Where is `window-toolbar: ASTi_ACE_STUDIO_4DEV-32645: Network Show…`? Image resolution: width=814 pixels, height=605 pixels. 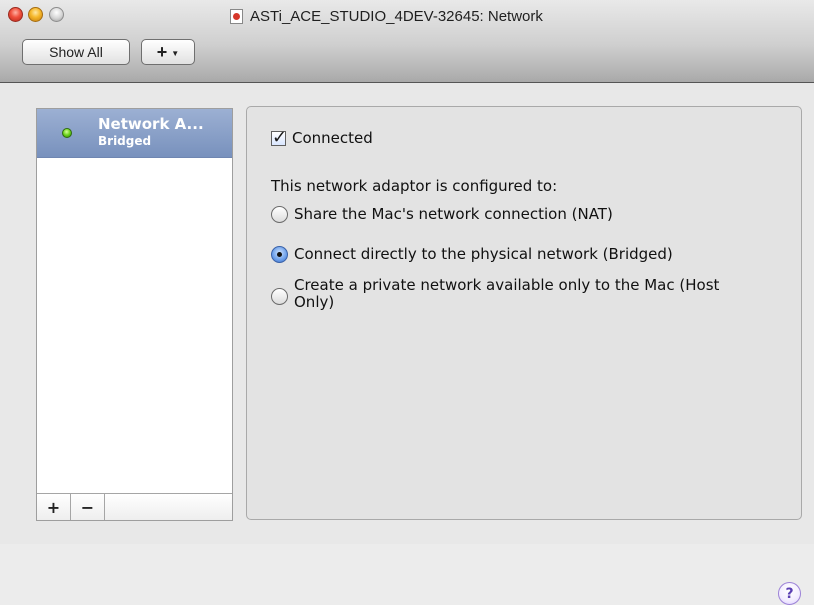 window-toolbar: ASTi_ACE_STUDIO_4DEV-32645: Network Show… is located at coordinates (407, 41).